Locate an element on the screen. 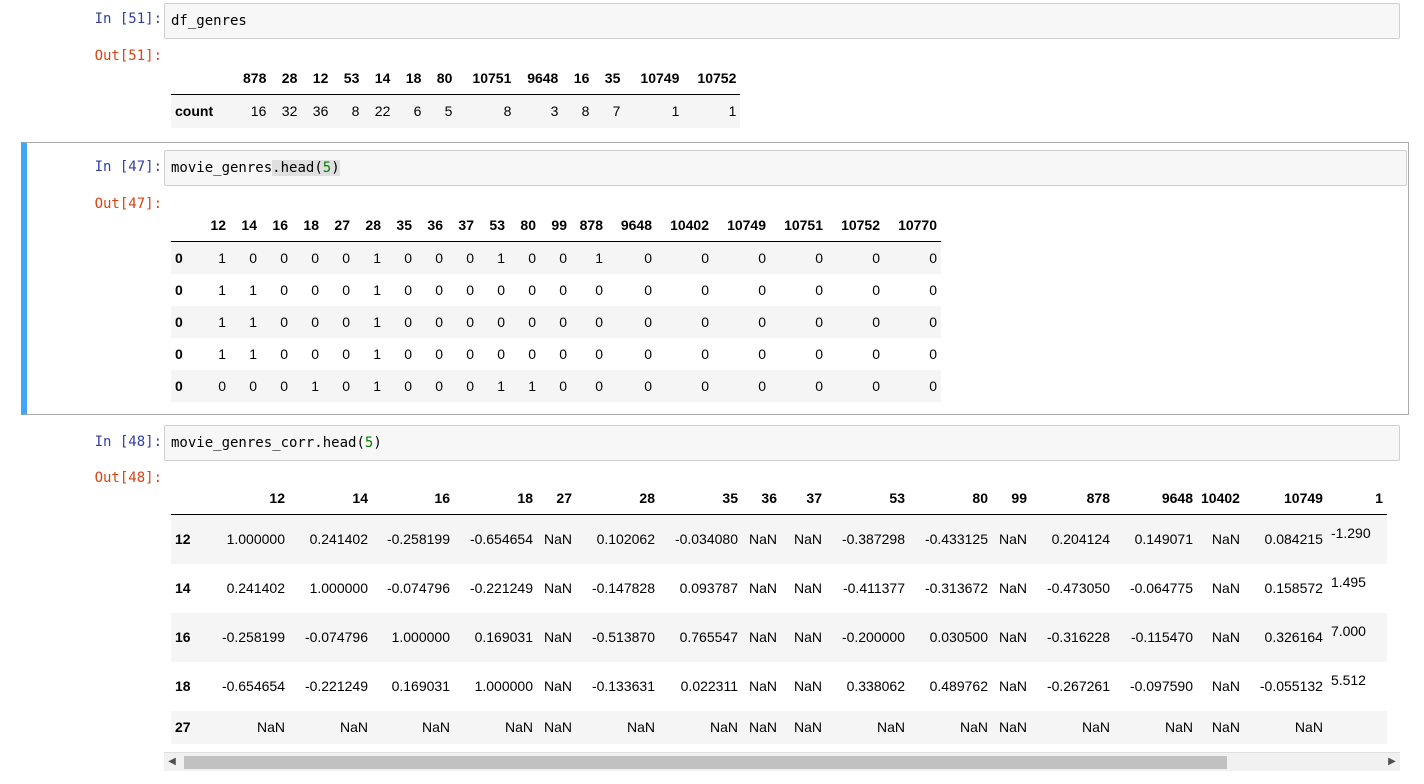 This screenshot has width=1424, height=784. table-cell: -0.654654 is located at coordinates (501, 539).